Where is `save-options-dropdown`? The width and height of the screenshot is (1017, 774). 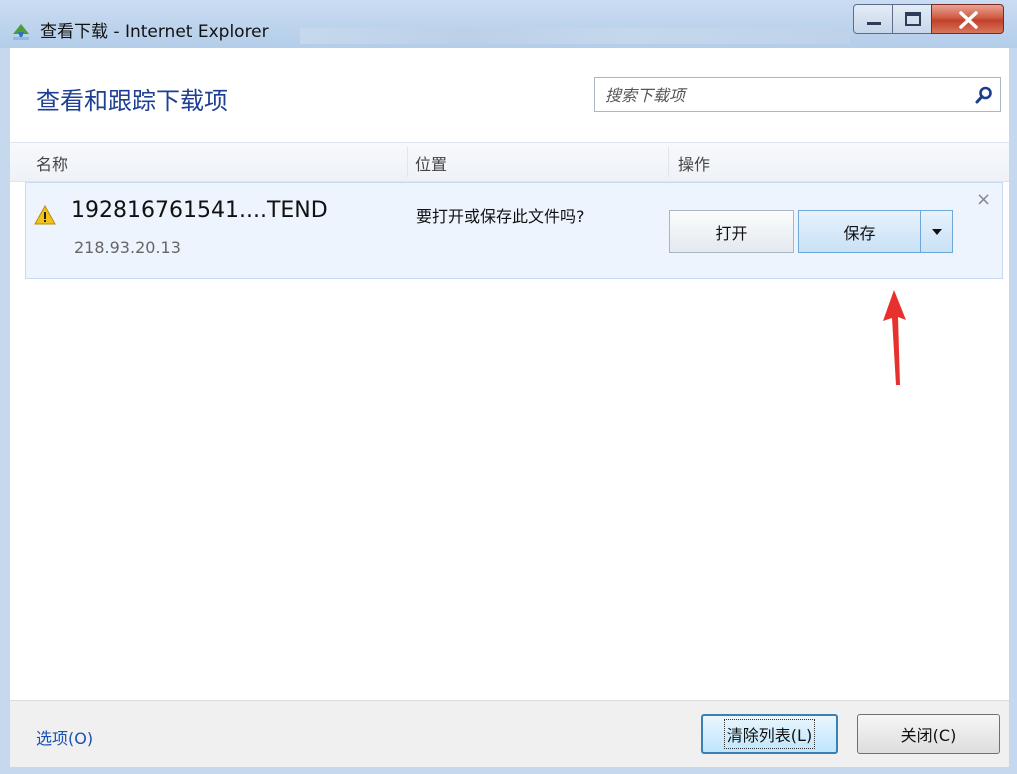 save-options-dropdown is located at coordinates (936, 231).